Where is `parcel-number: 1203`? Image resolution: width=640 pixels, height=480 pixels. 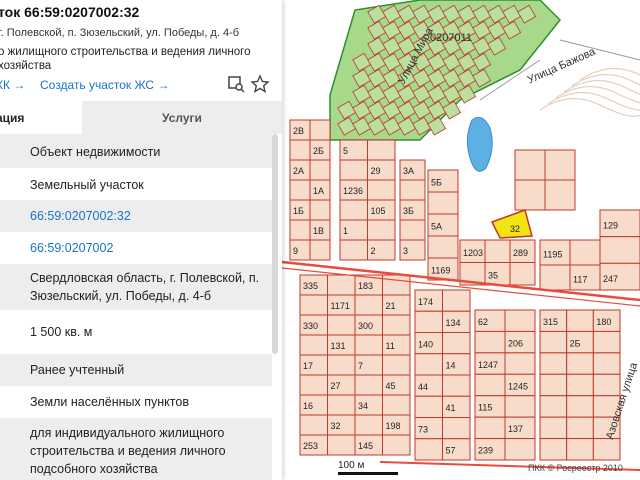
parcel-number: 1203 is located at coordinates (473, 253).